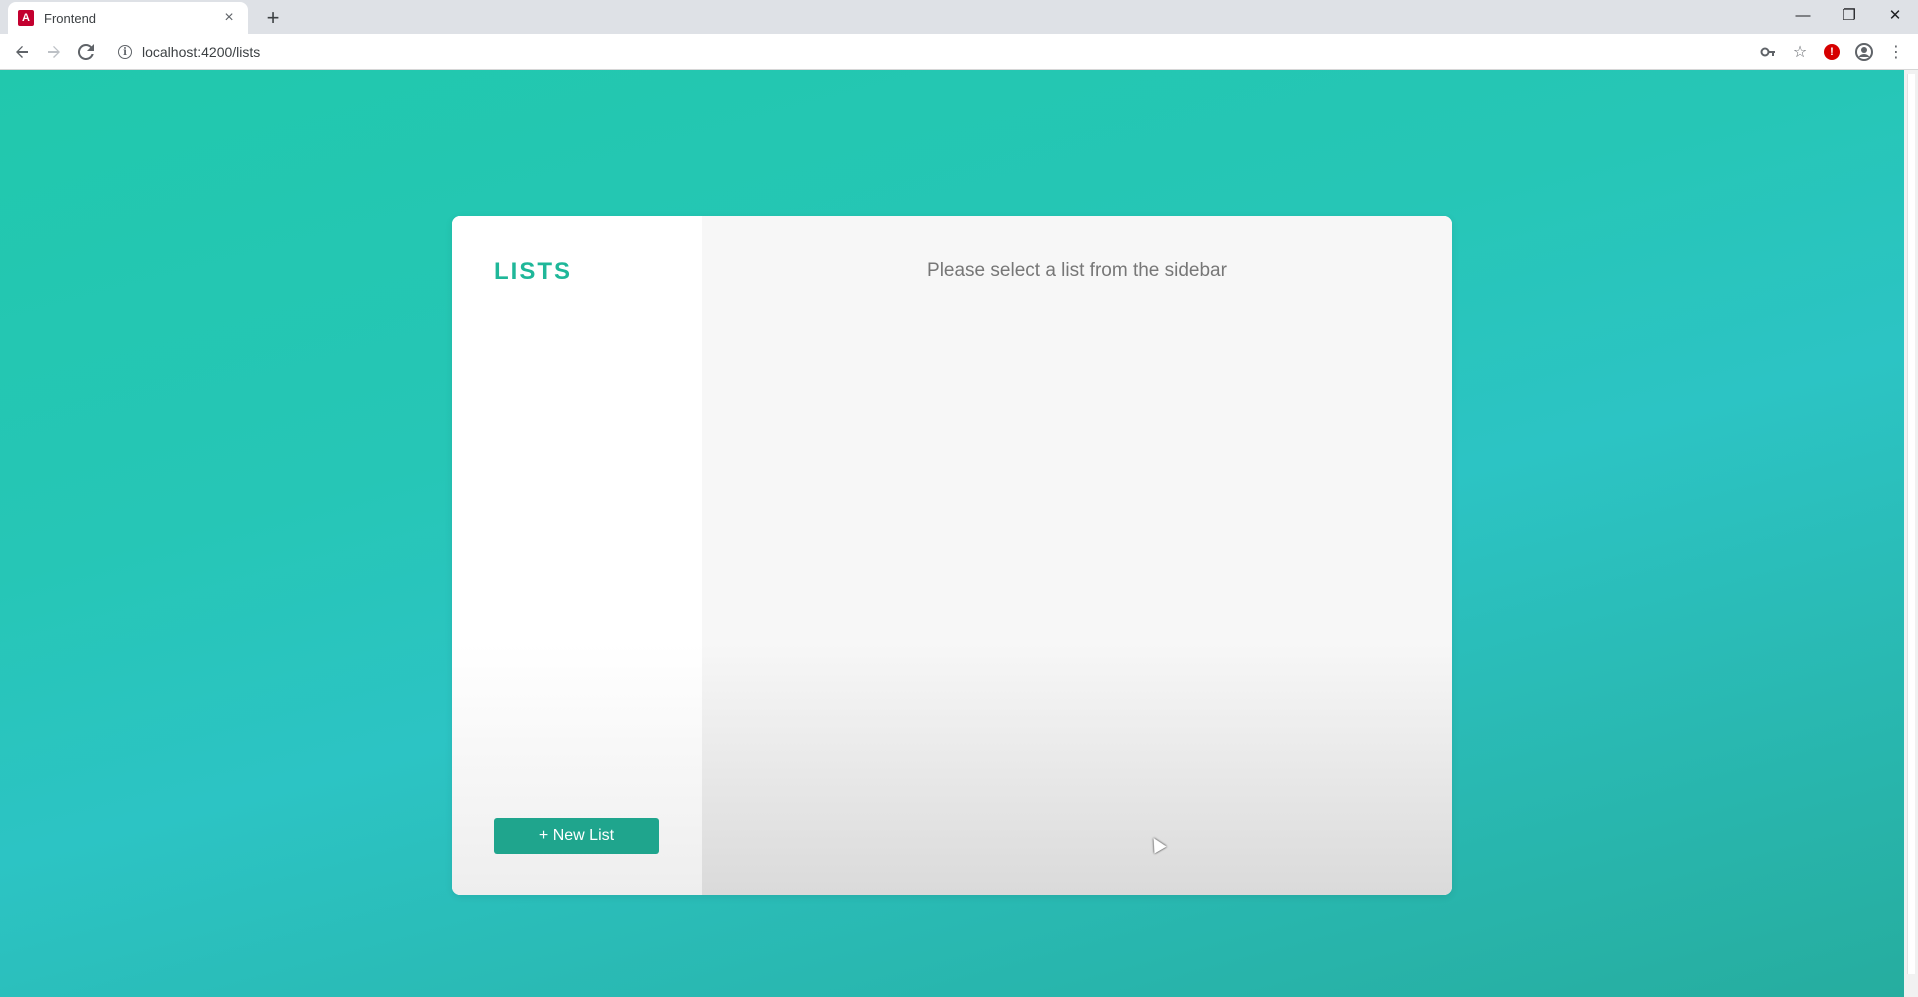 Image resolution: width=1918 pixels, height=997 pixels. What do you see at coordinates (533, 271) in the screenshot?
I see `sidebar-title: LISTS` at bounding box center [533, 271].